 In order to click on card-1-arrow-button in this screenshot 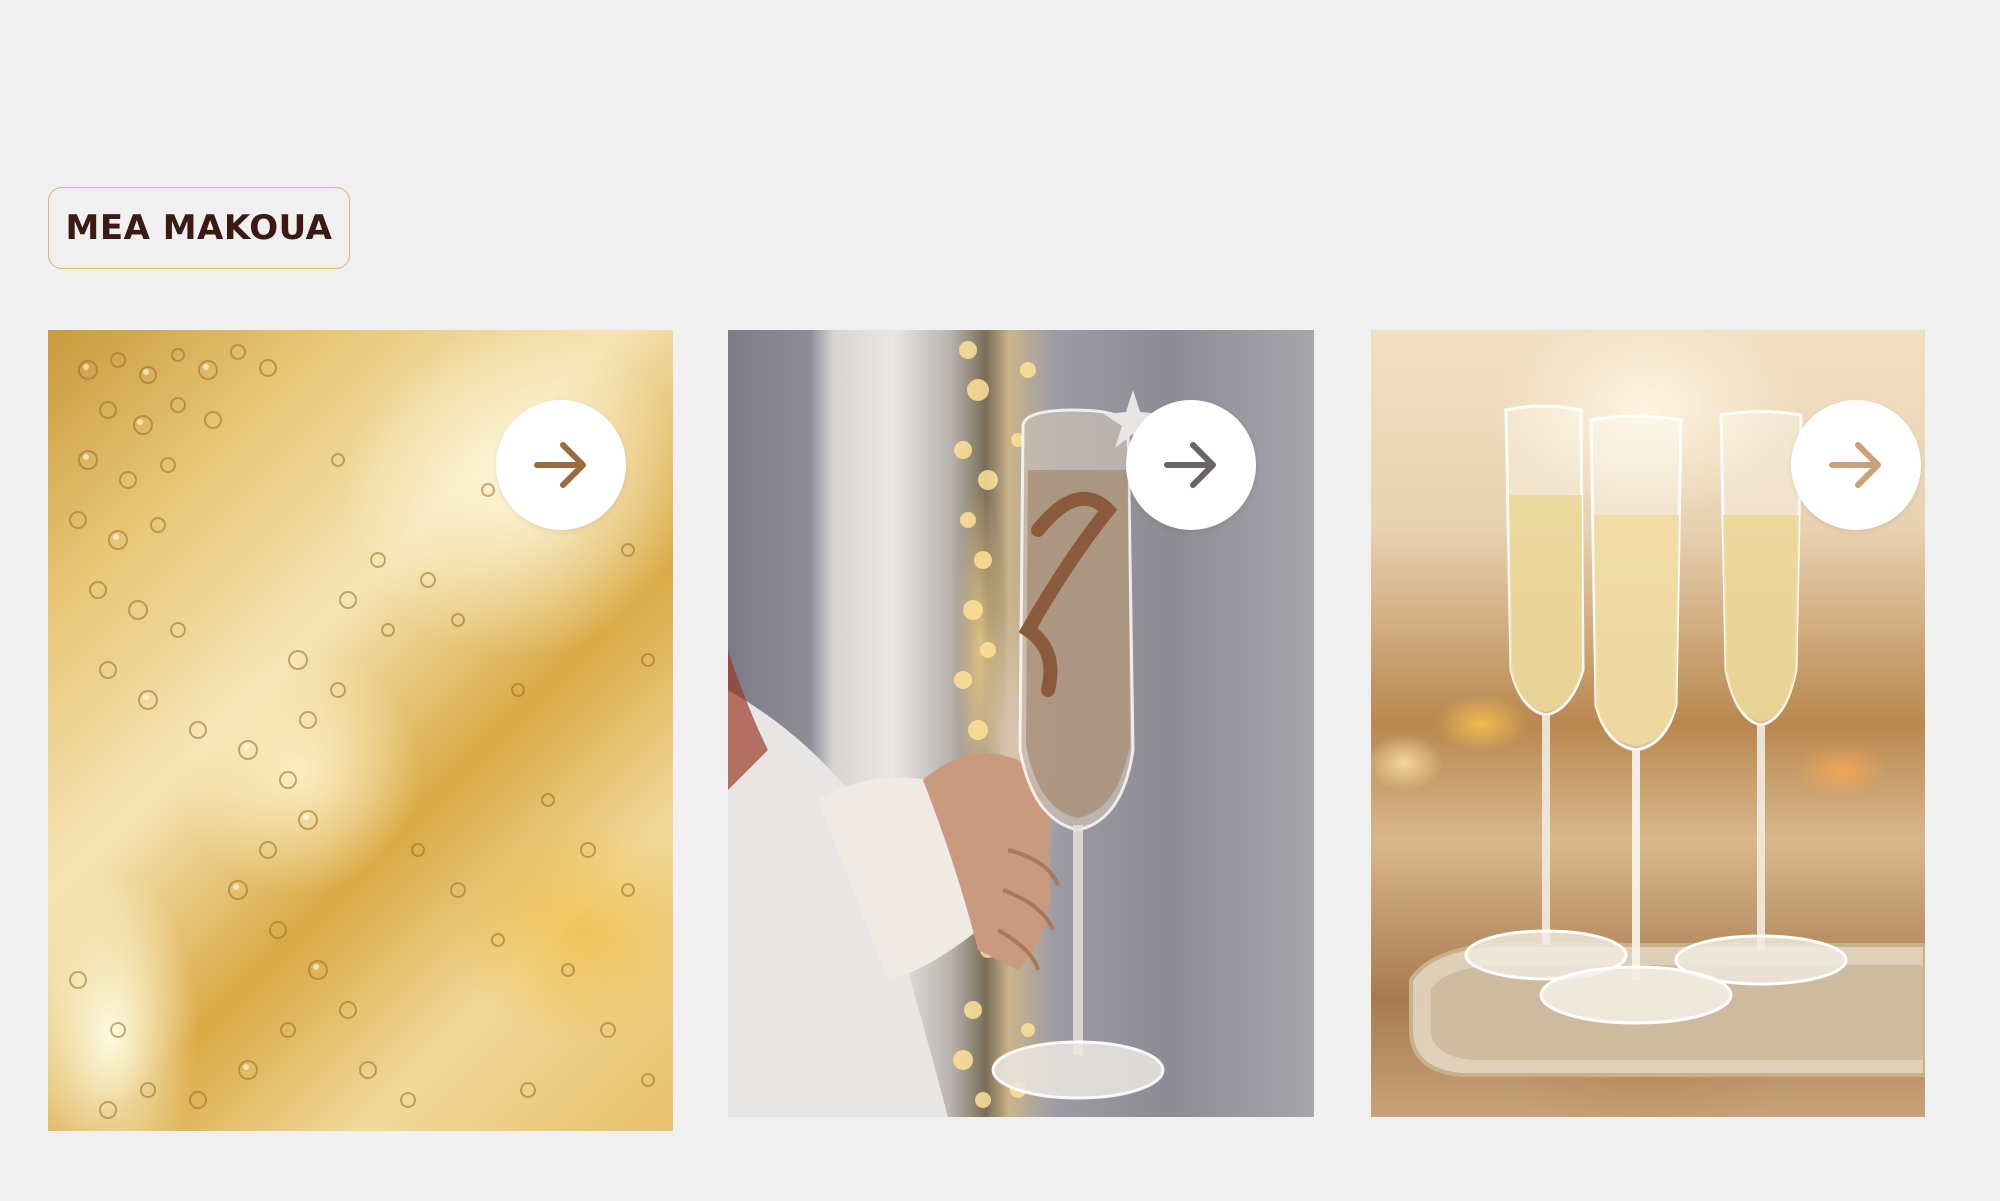, I will do `click(561, 465)`.